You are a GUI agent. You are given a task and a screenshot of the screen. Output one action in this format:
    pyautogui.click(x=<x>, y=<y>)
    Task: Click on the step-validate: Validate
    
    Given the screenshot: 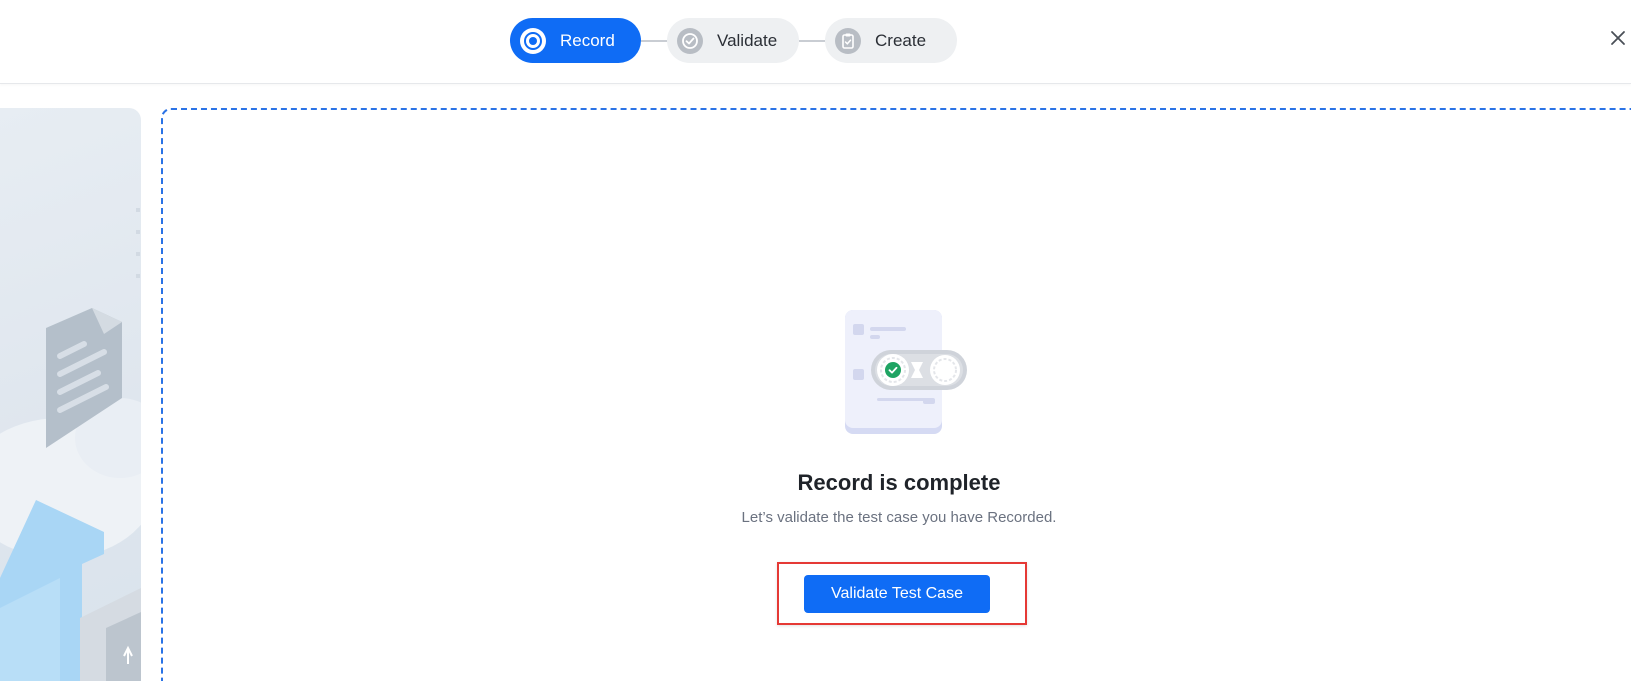 What is the action you would take?
    pyautogui.click(x=733, y=40)
    